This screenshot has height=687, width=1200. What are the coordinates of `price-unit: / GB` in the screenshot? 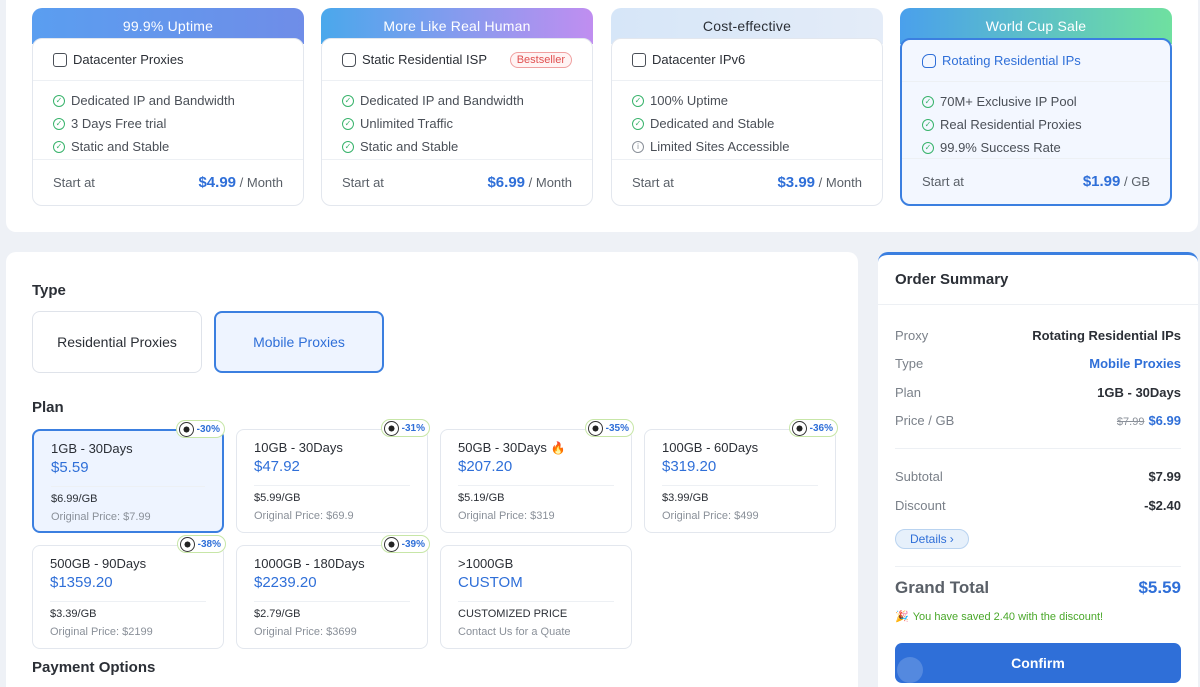 It's located at (1136, 181).